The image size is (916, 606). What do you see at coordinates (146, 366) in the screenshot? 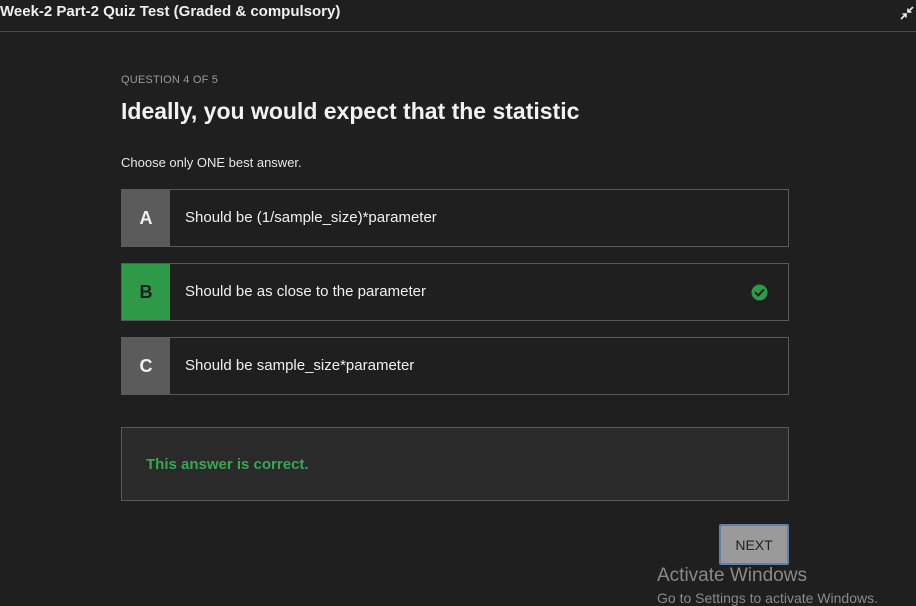
I see `option-letter: C` at bounding box center [146, 366].